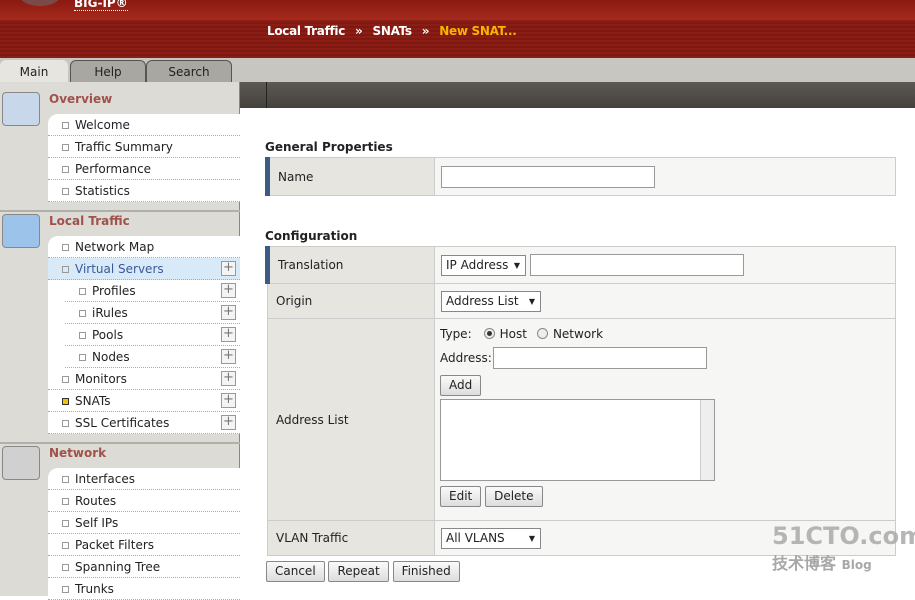  I want to click on sidebar-item-label: SNATs, so click(93, 401).